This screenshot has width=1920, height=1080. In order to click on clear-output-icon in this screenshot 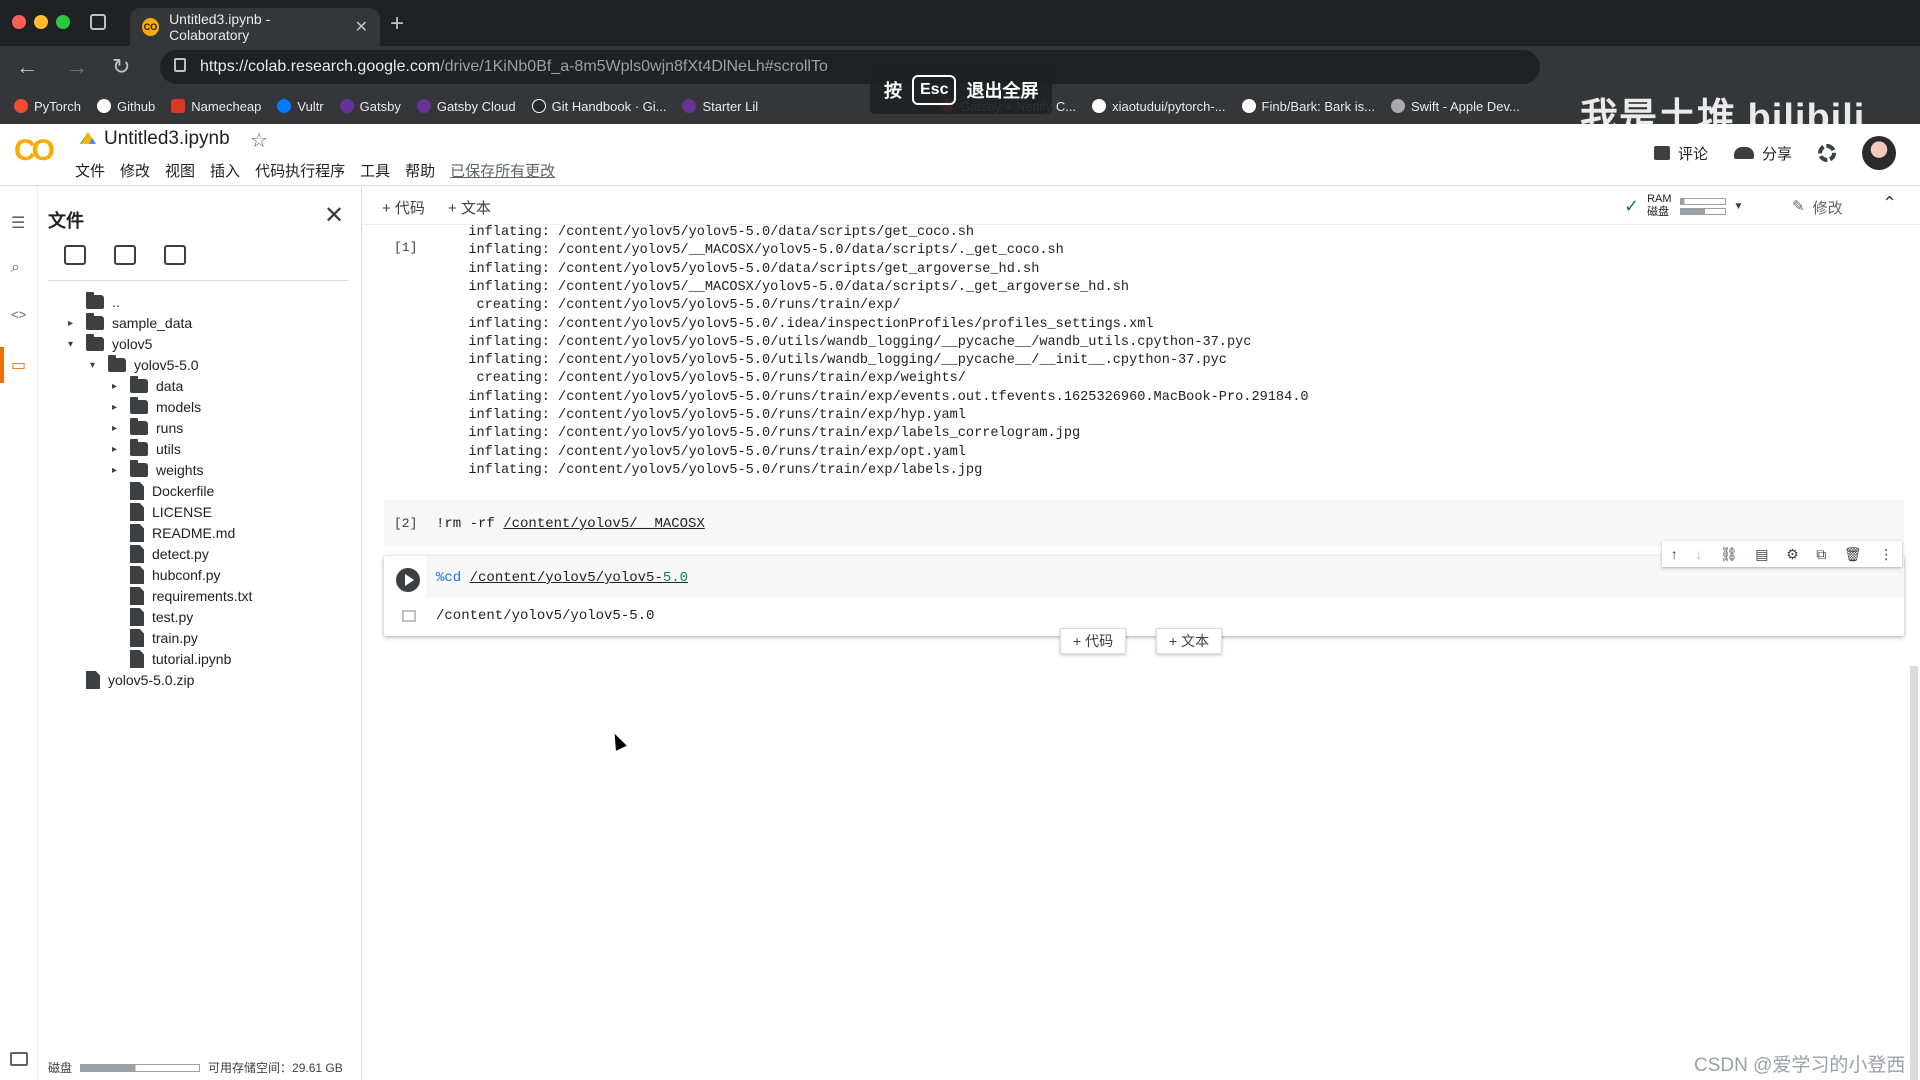, I will do `click(409, 616)`.